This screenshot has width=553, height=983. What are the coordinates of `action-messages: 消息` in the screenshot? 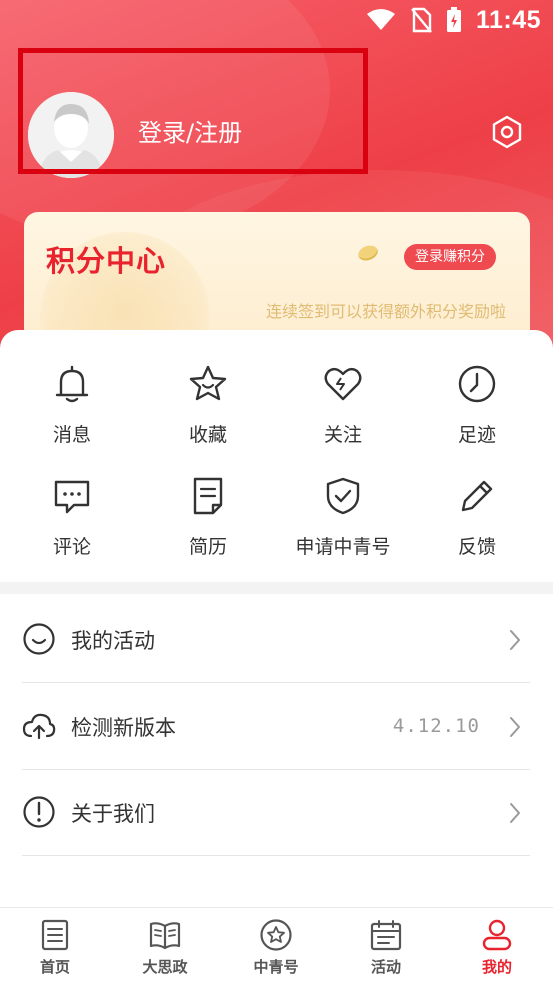 It's located at (72, 414).